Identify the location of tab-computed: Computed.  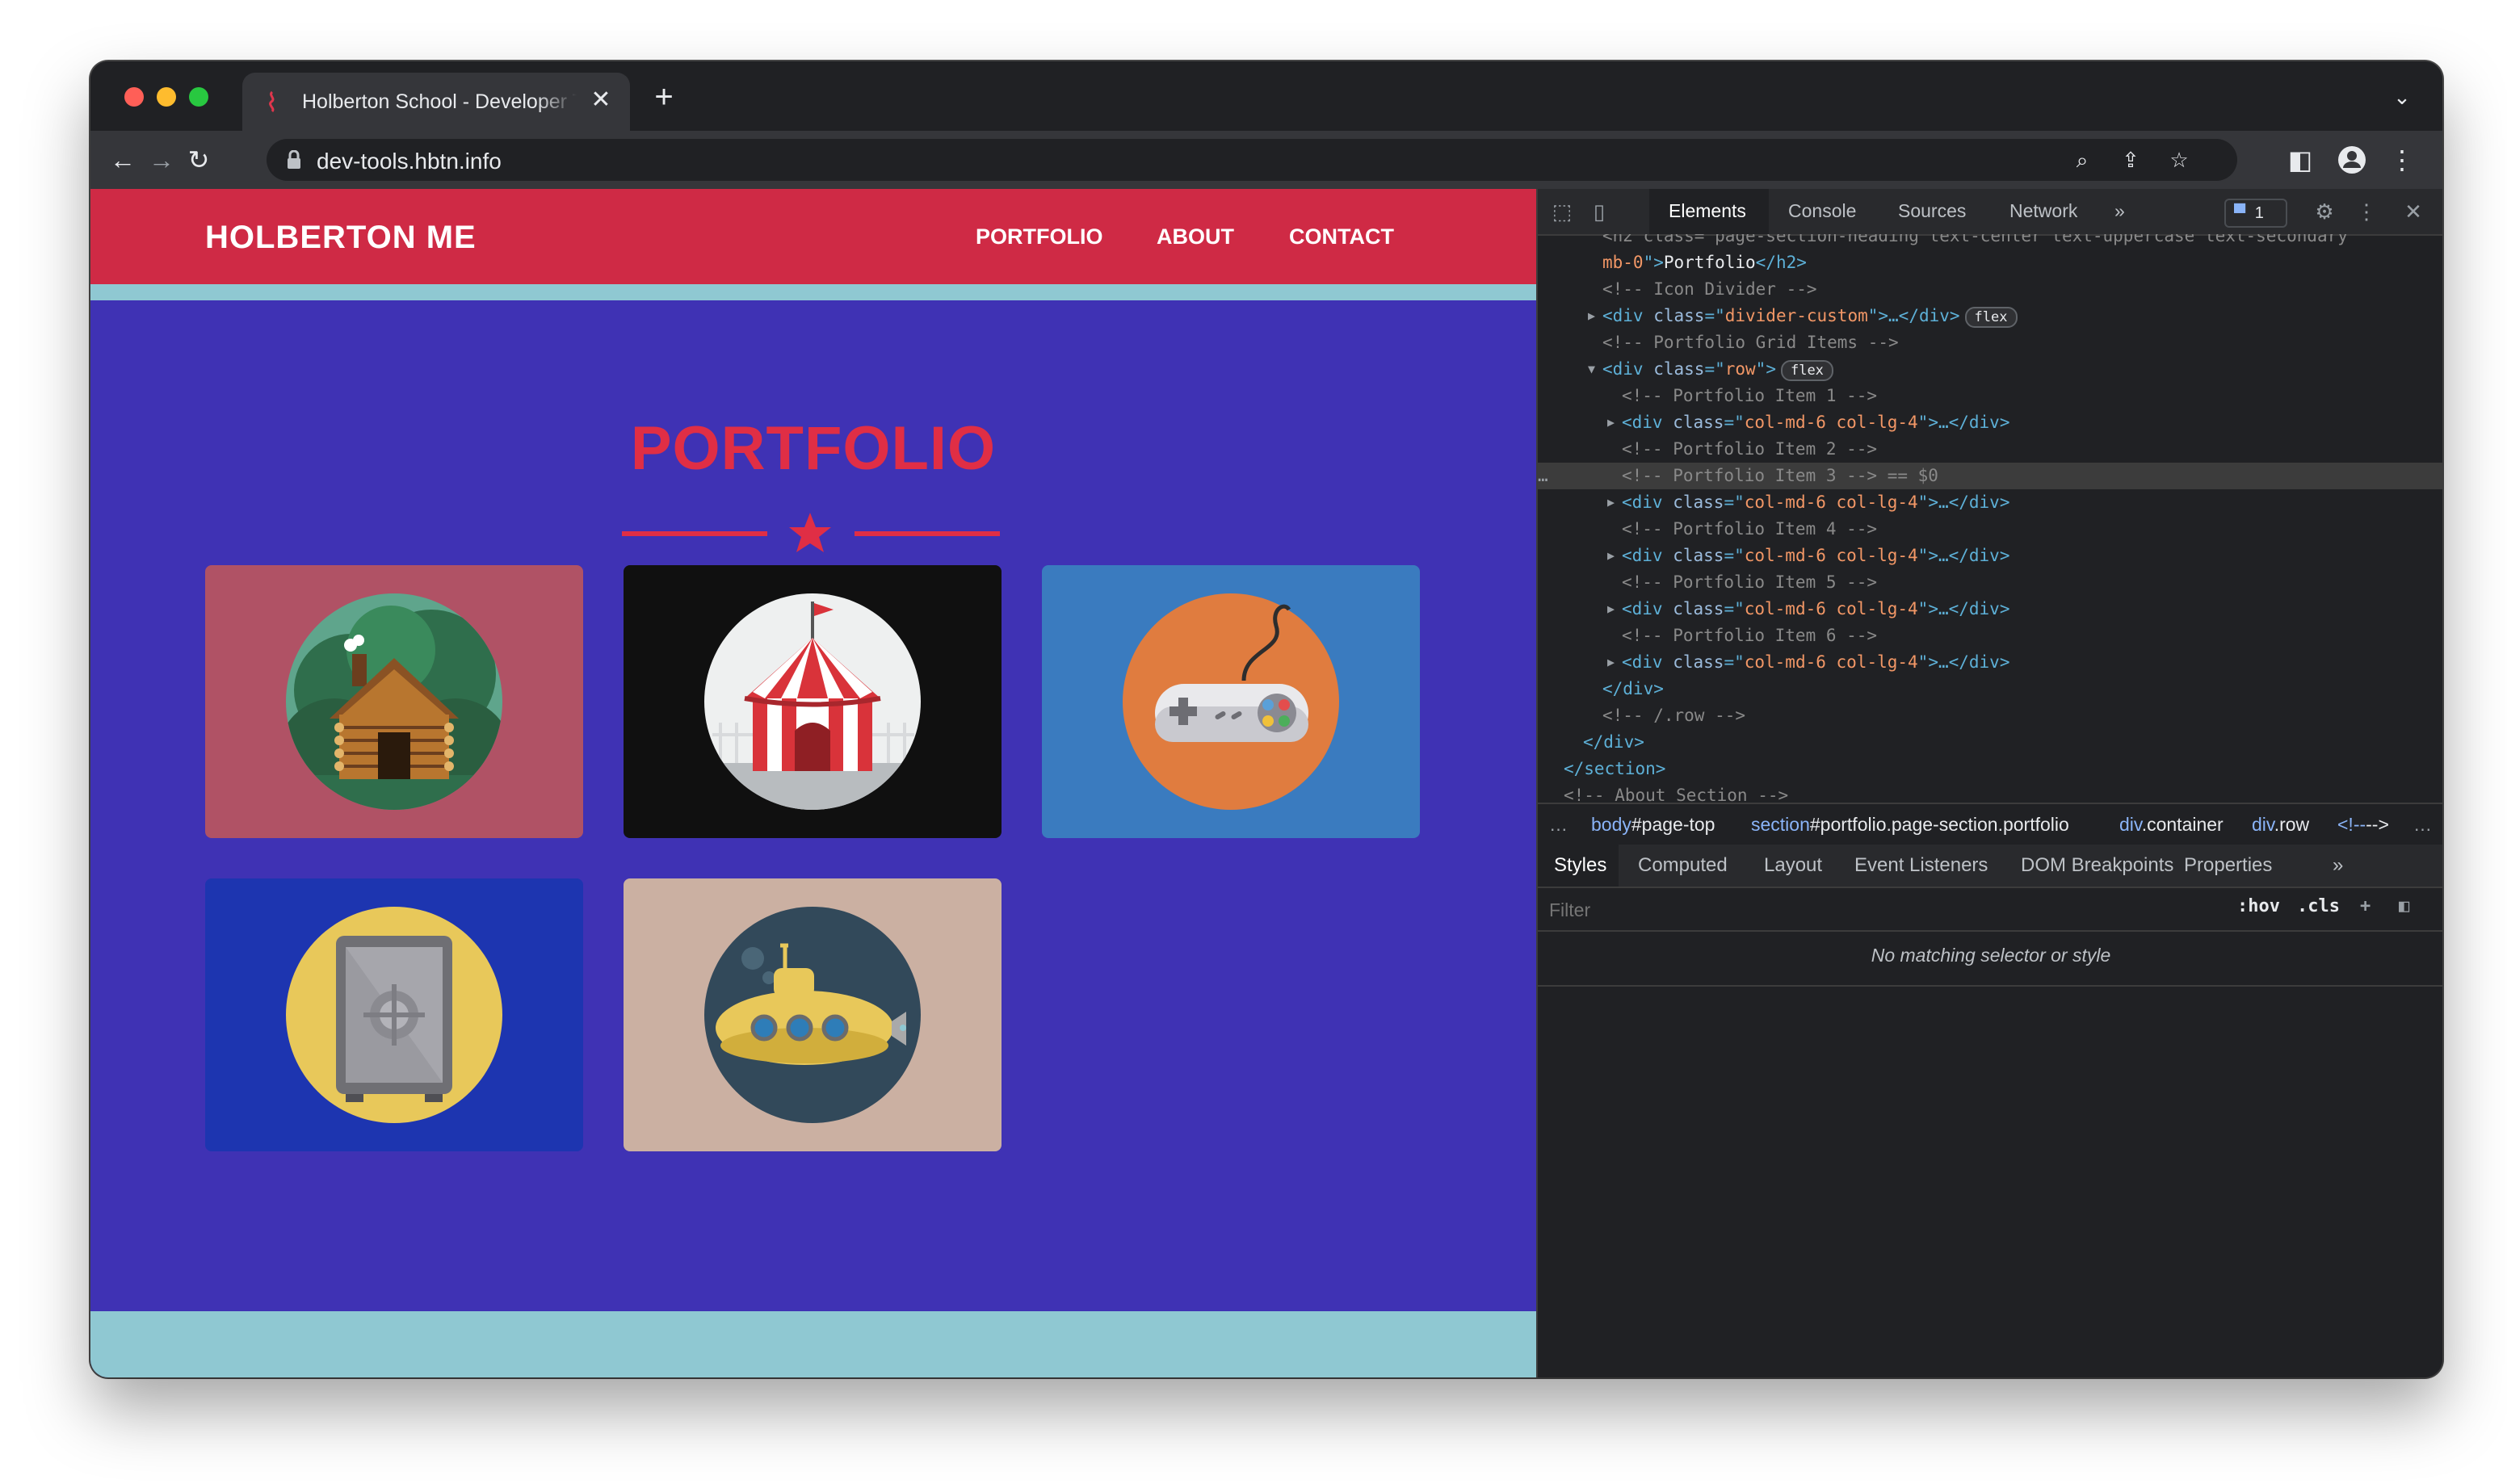
(1683, 865).